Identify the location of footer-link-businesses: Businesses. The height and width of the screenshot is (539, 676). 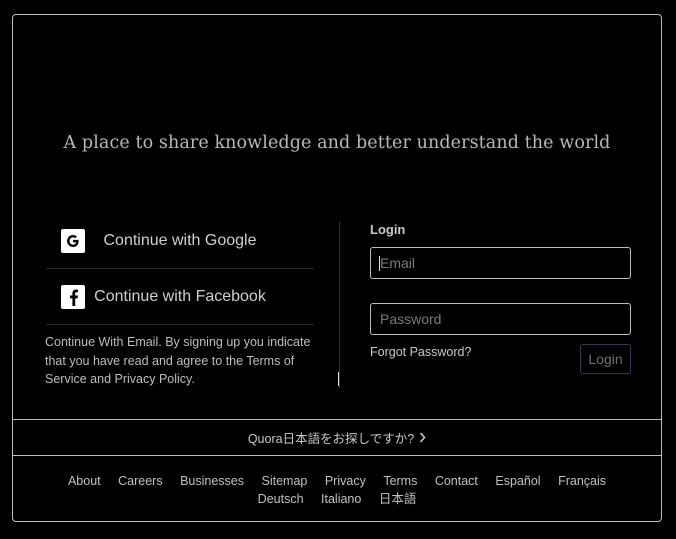
(212, 481).